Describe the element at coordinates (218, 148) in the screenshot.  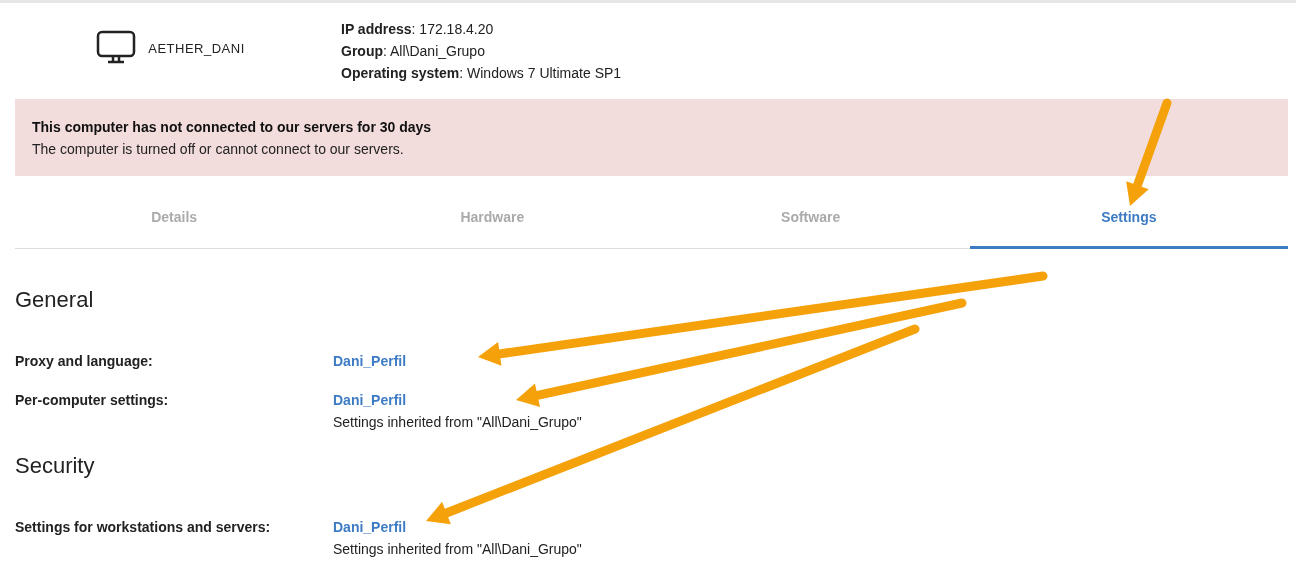
I see `alert-message: The computer is turned off or cannot connect to our servers.` at that location.